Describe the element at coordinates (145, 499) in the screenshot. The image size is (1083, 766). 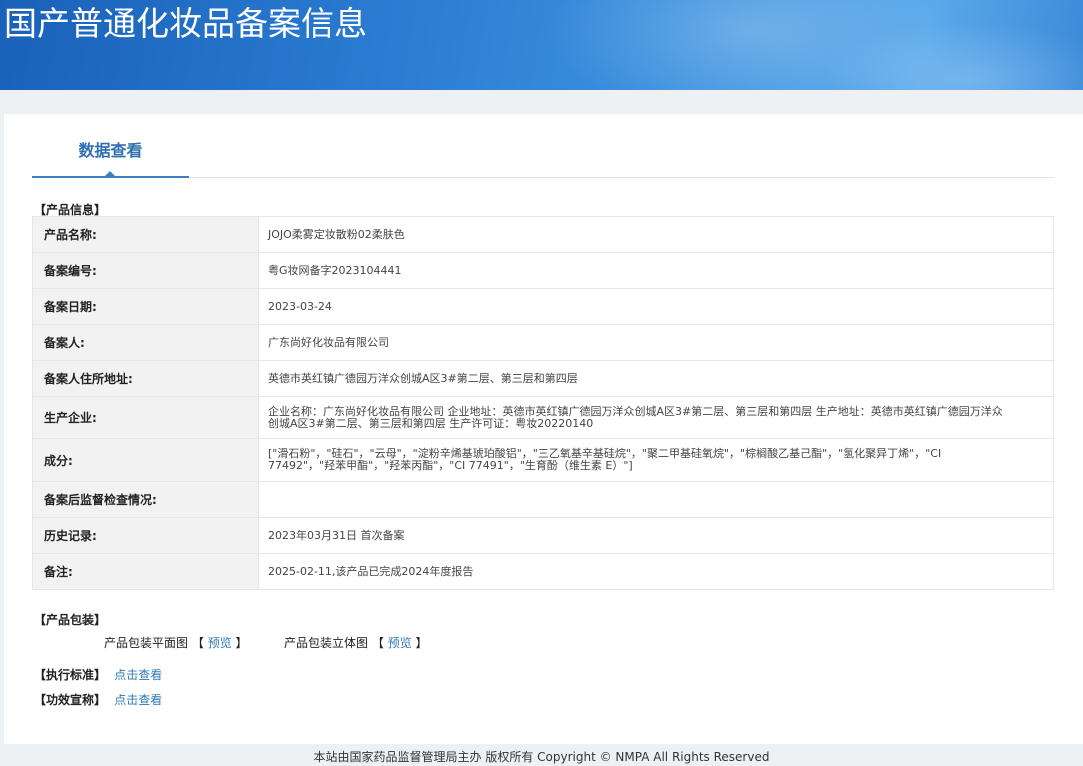
I see `row-key: 备案后监督检查情况:` at that location.